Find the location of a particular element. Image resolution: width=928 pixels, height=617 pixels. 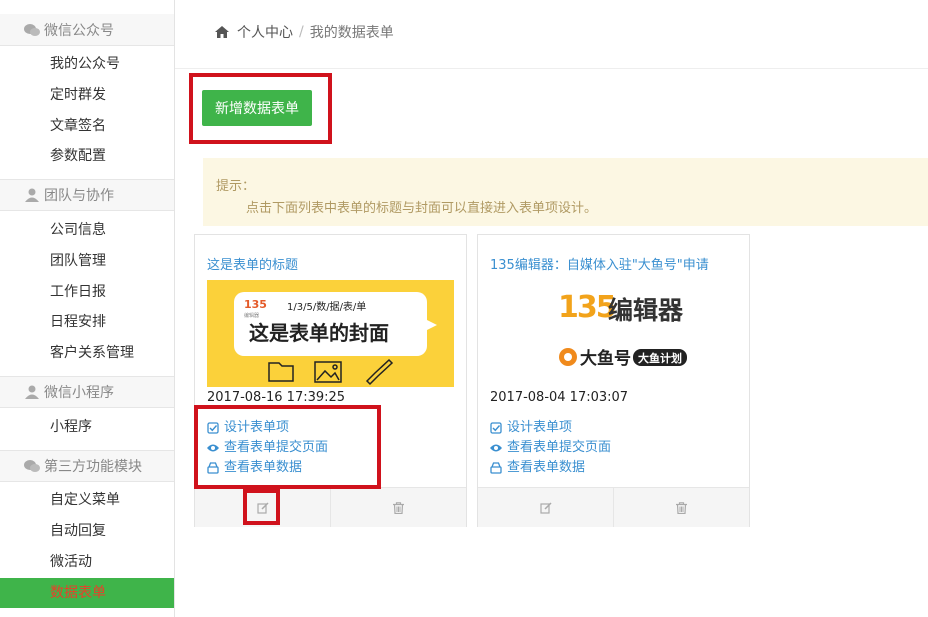

sidebar-group-third-party: 第三方功能模块 is located at coordinates (87, 466).